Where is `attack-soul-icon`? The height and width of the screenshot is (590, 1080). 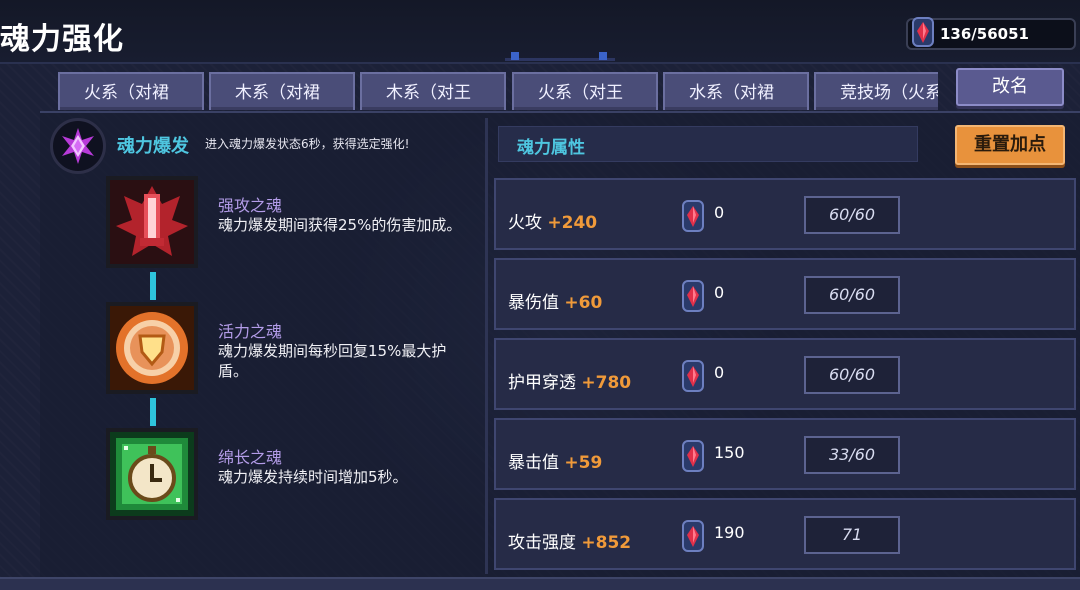
attack-soul-icon is located at coordinates (152, 222).